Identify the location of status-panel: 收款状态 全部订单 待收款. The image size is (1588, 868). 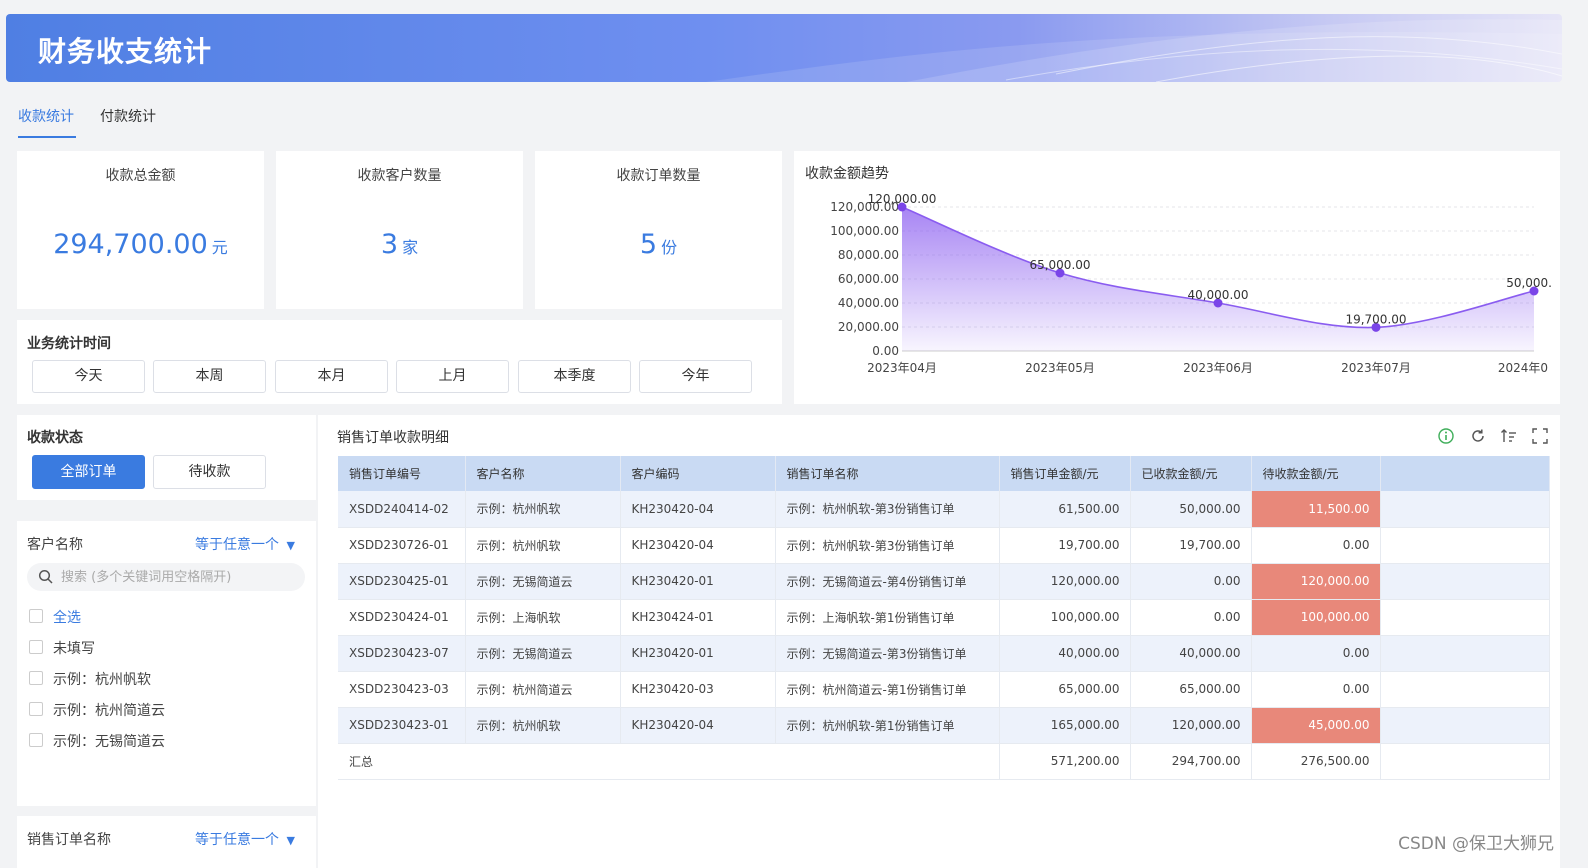
(166, 457).